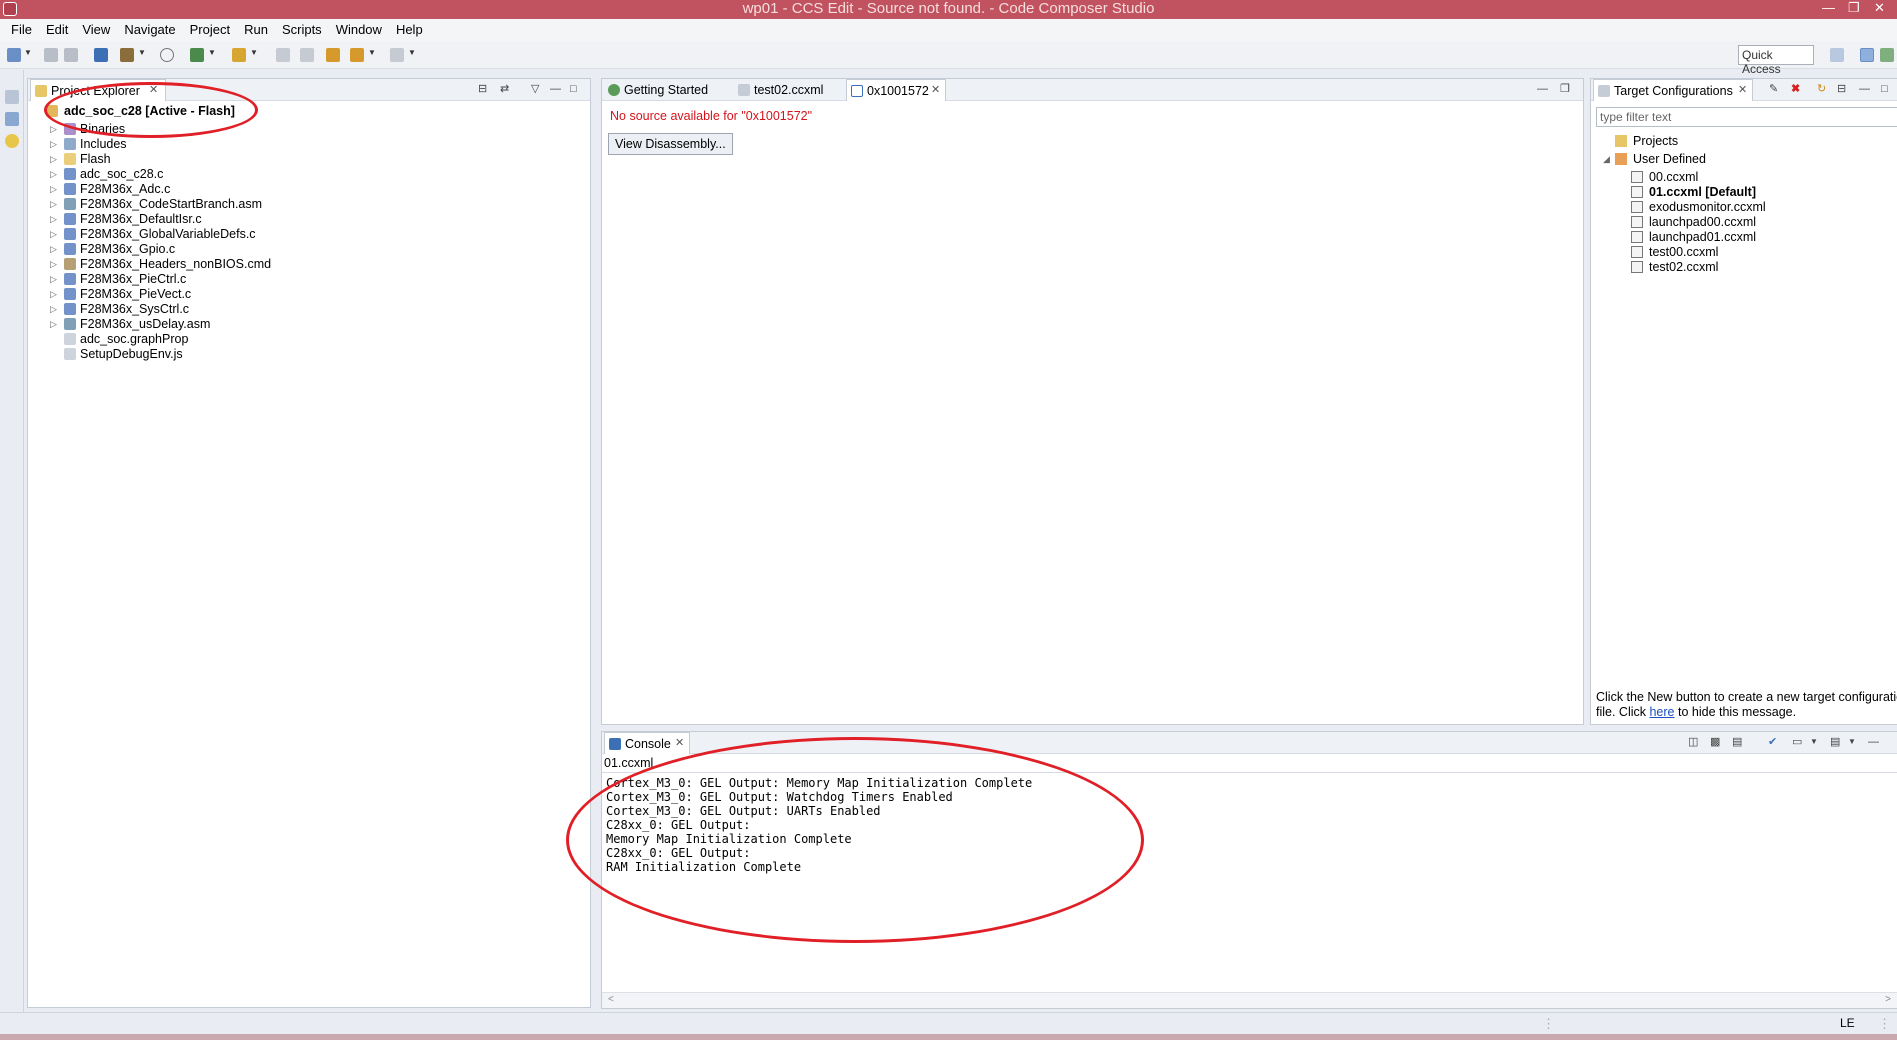  What do you see at coordinates (1776, 60) in the screenshot?
I see `quick-access-input: Quick Access` at bounding box center [1776, 60].